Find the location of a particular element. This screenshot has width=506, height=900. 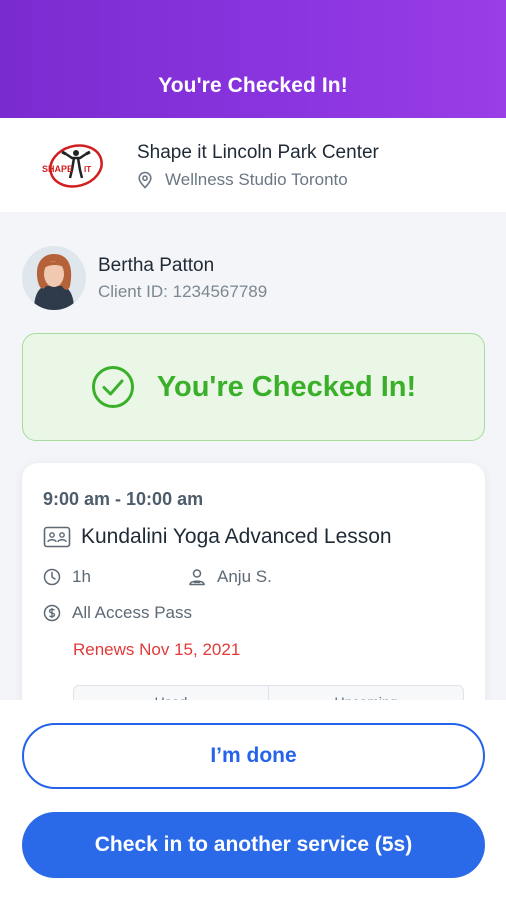

studio-name: Shape it Lincoln Park Center is located at coordinates (258, 152).